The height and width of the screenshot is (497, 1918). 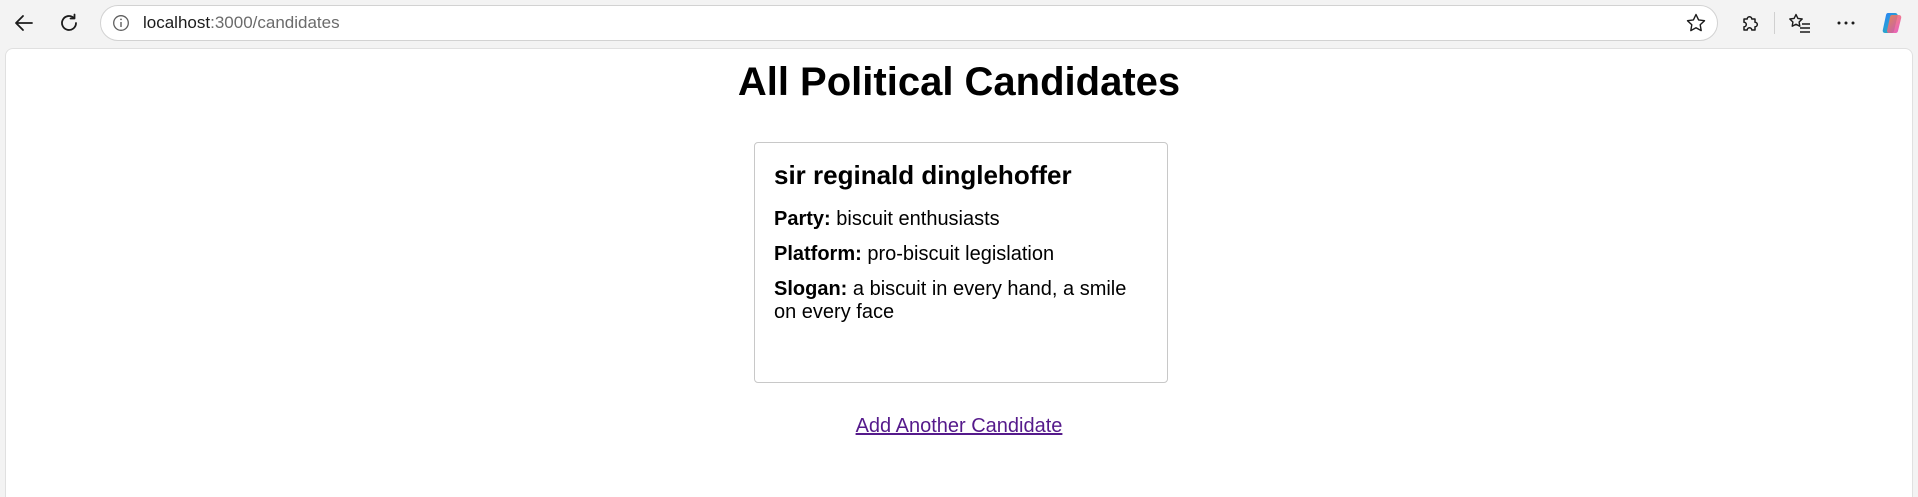 I want to click on favorites-list-icon, so click(x=1800, y=23).